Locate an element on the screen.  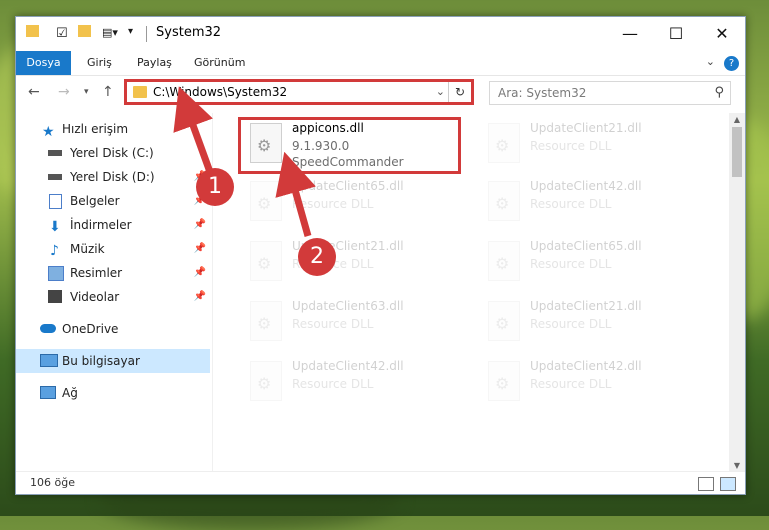
step-2-badge: 2 is located at coordinates (317, 257).